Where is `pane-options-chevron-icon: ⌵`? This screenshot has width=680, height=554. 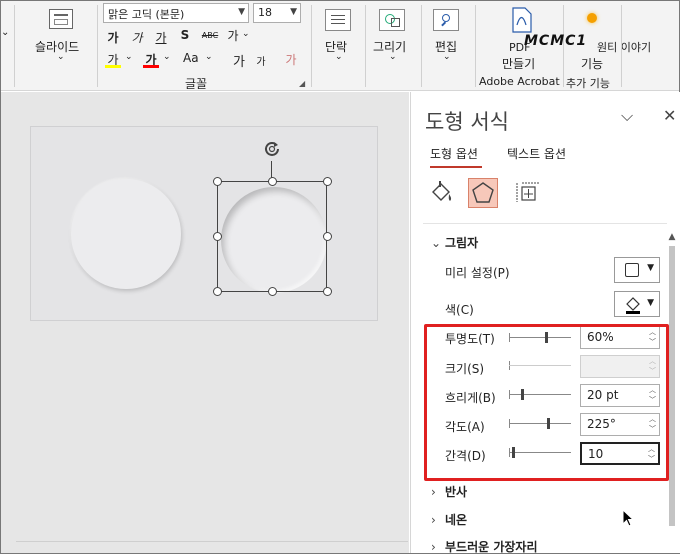
pane-options-chevron-icon: ⌵ is located at coordinates (627, 116).